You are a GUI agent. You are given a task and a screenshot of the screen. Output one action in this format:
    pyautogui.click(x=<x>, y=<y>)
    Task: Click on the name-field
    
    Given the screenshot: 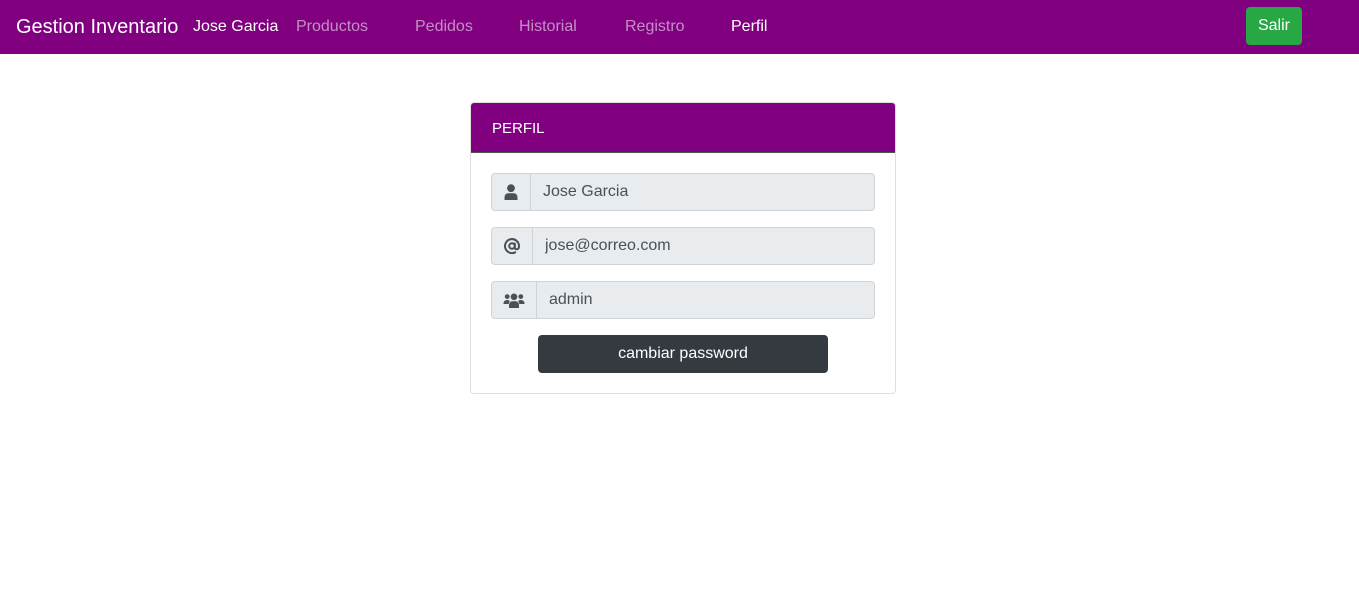 What is the action you would take?
    pyautogui.click(x=702, y=192)
    